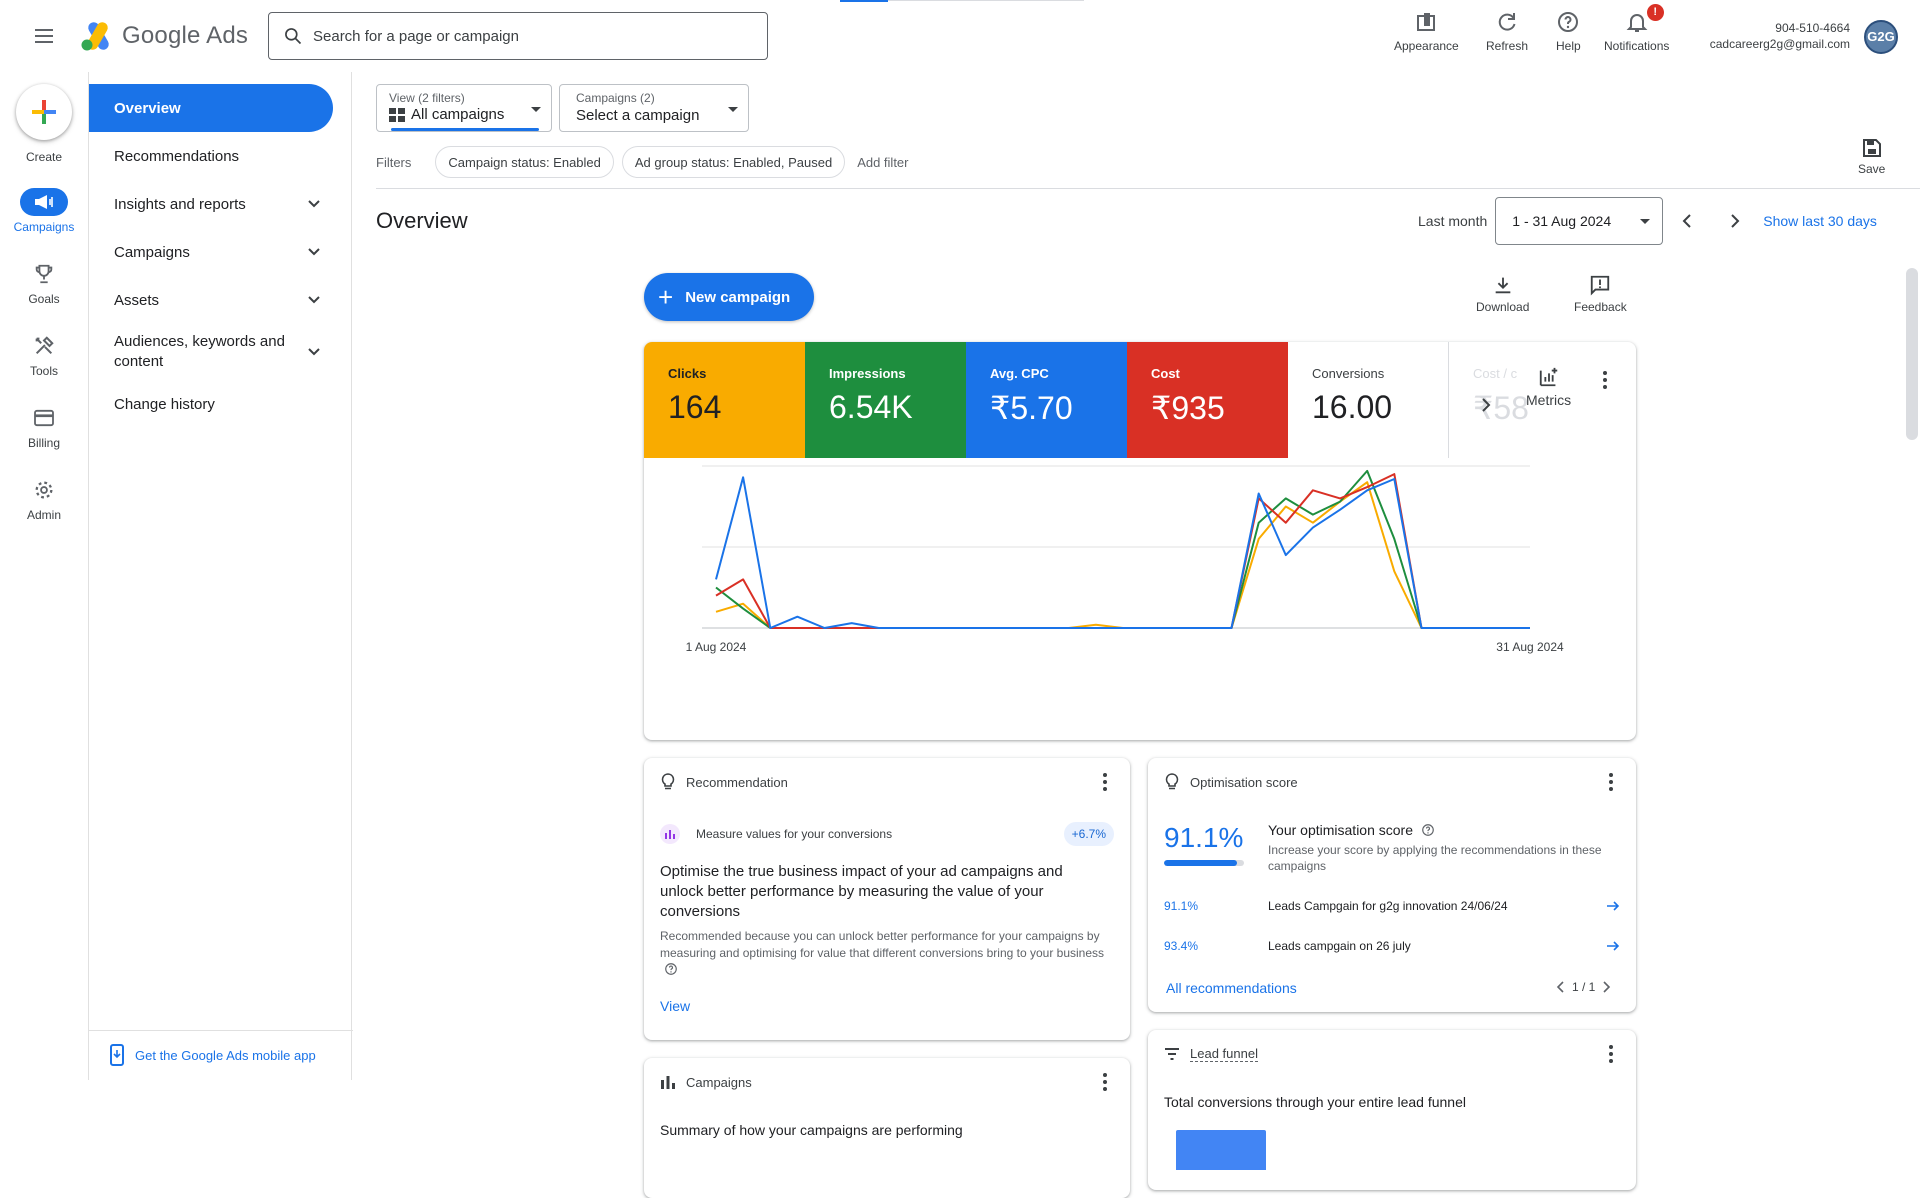  What do you see at coordinates (864, 1) in the screenshot?
I see `loading-progress` at bounding box center [864, 1].